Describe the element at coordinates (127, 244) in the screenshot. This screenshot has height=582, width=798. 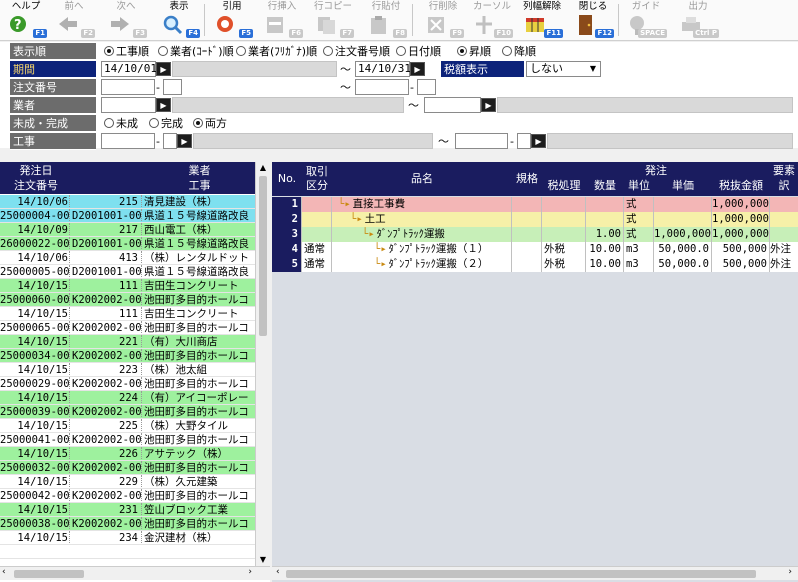
I see `table-row: 26000022-00 D2001001-00 県道１５号線道路改良` at that location.